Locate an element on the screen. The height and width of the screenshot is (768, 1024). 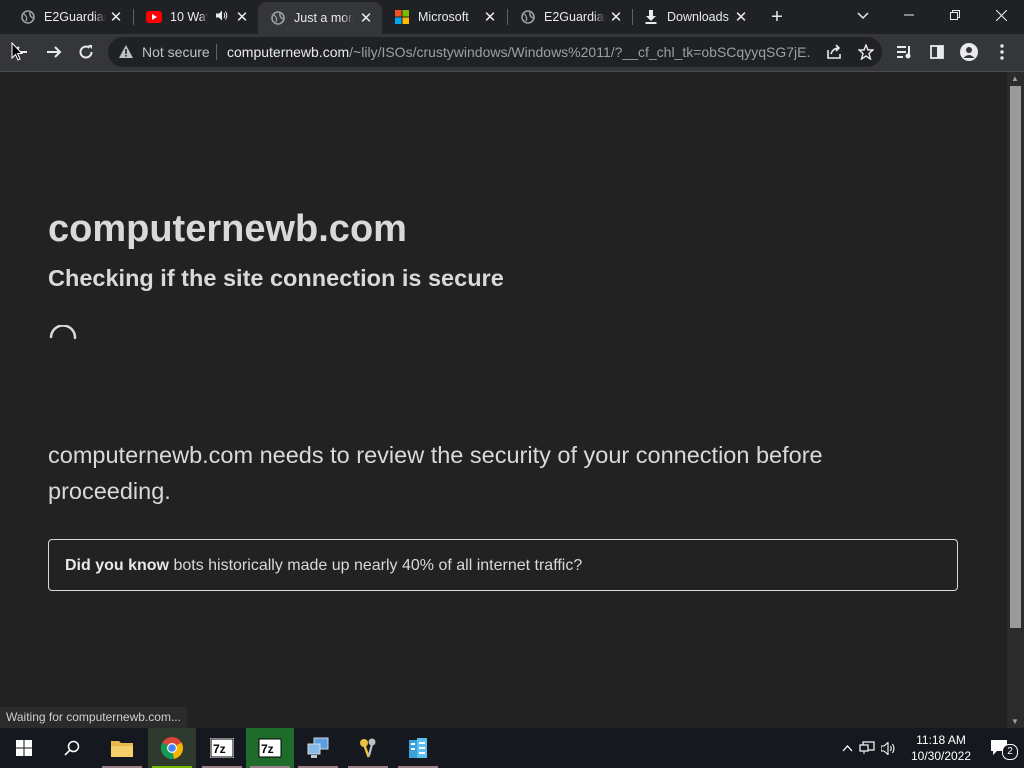
file-explorer-button is located at coordinates (122, 748).